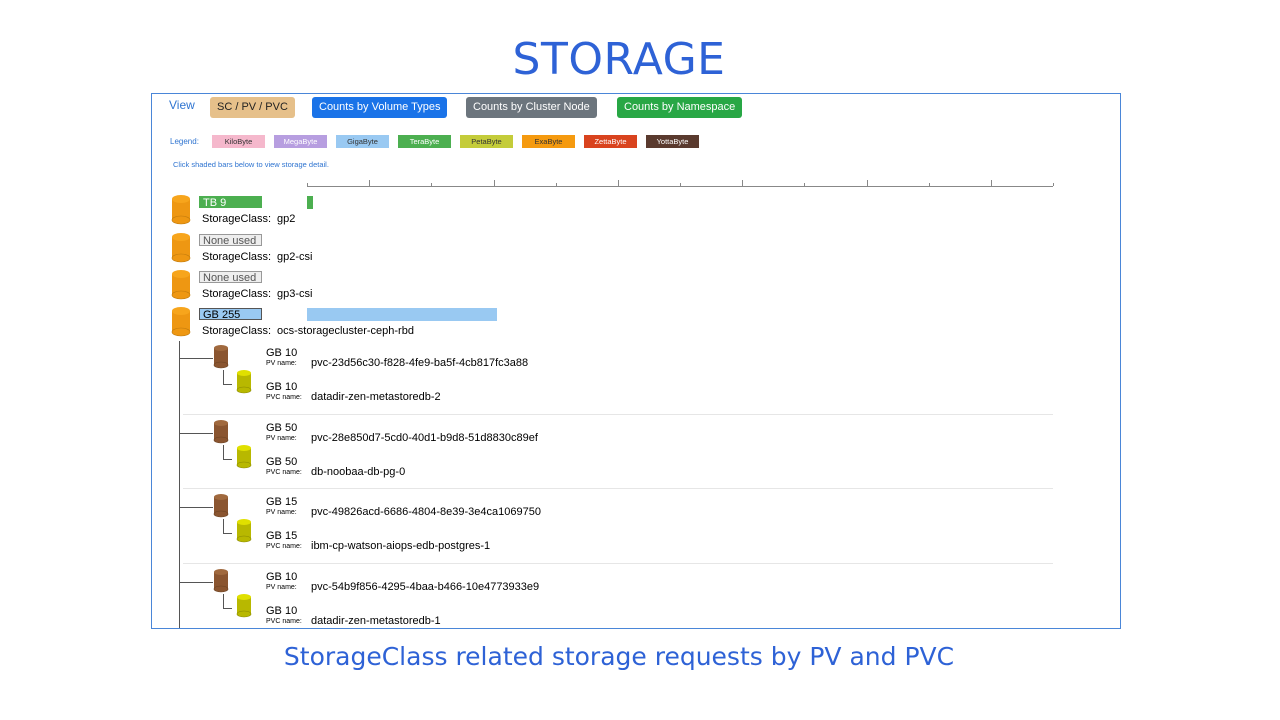  I want to click on legend-chip-zettabyte: ZettaByte, so click(610, 141).